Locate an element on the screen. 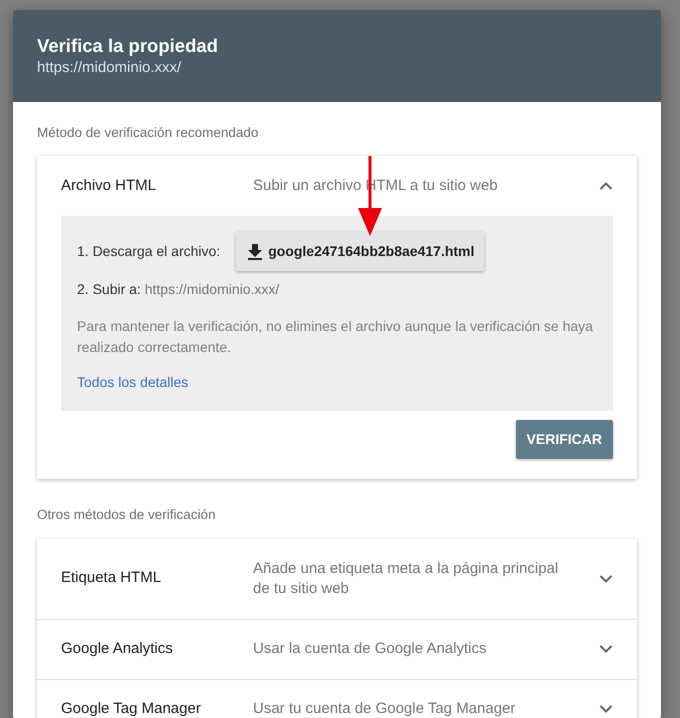  method-row: Google Tag Manager Usar tu cuenta de Google Tag Manager is located at coordinates (337, 698).